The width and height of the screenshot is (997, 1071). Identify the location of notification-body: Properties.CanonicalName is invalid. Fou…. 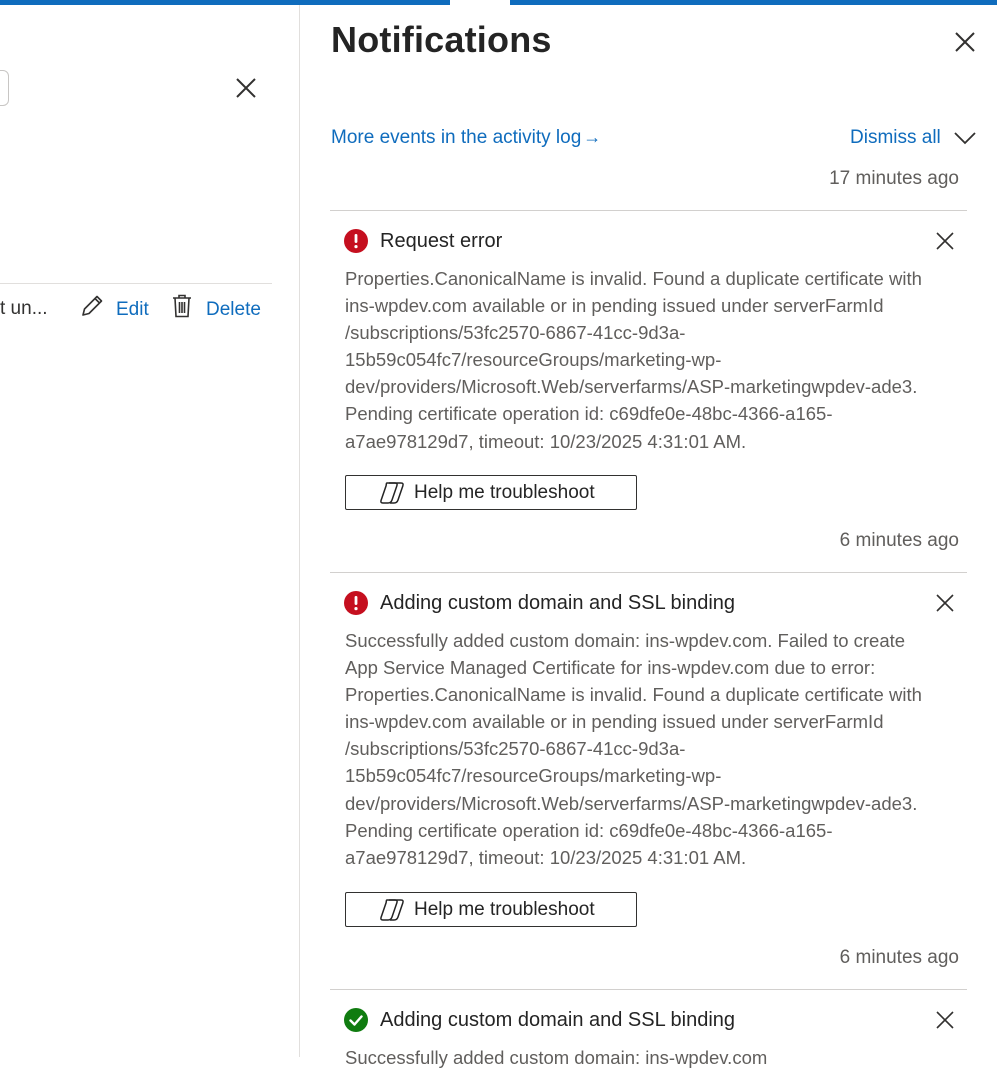
(655, 360).